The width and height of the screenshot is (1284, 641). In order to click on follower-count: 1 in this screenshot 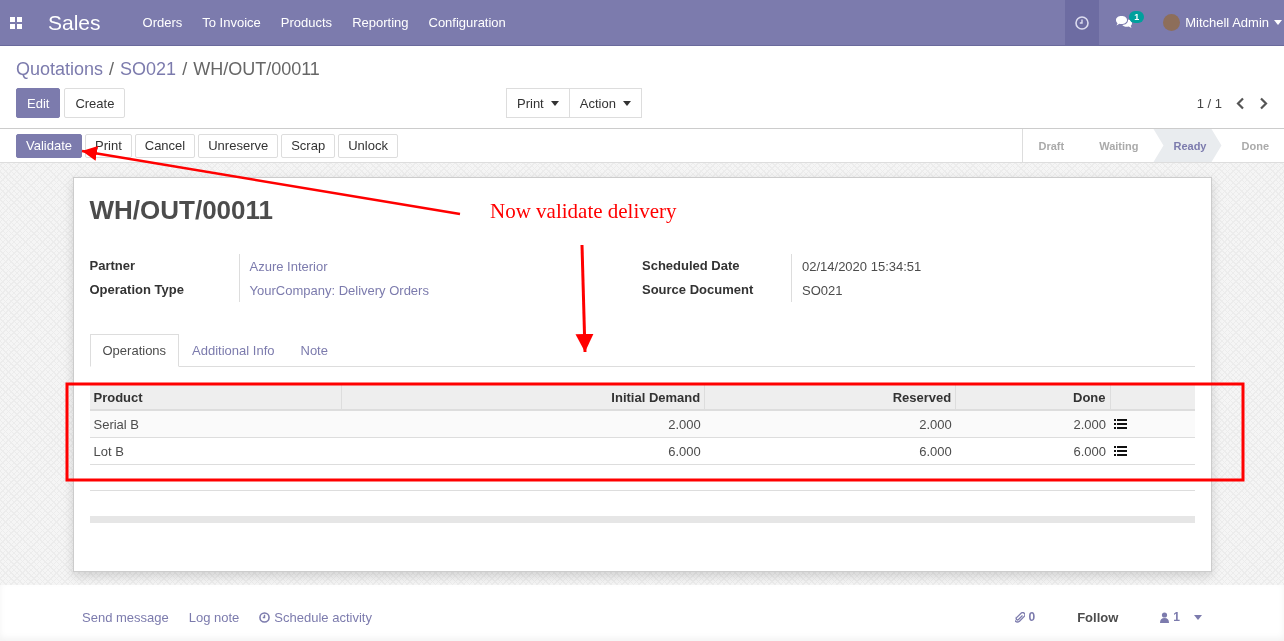, I will do `click(1176, 617)`.